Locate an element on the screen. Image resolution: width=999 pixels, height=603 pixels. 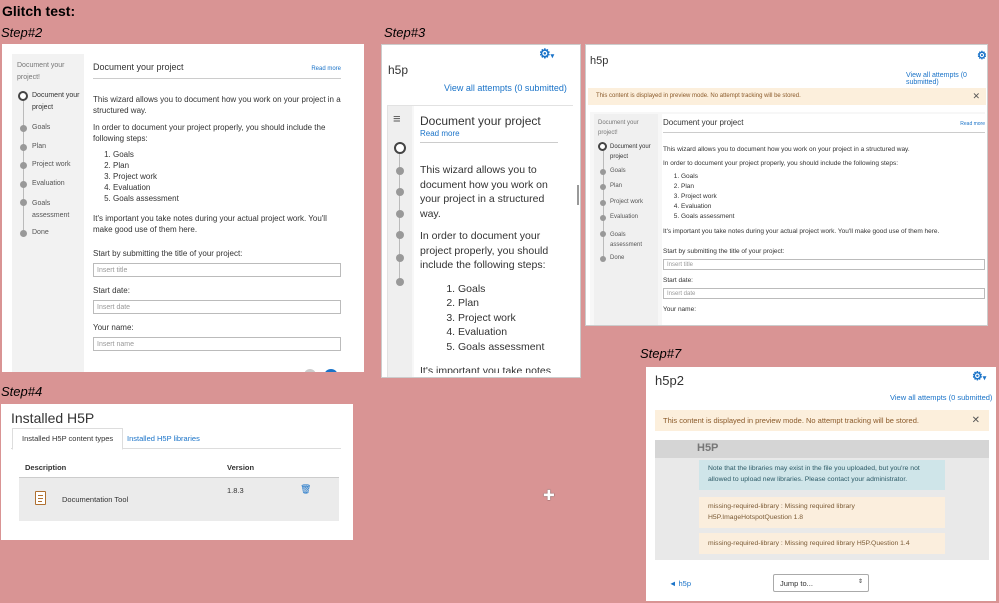
table-row: Documentation Tool 1.8.3 🗑 is located at coordinates (179, 499).